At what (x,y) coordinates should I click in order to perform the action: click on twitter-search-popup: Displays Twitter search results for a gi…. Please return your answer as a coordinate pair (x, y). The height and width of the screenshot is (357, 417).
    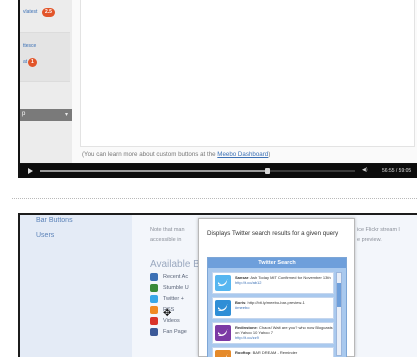
    Looking at the image, I should click on (276, 287).